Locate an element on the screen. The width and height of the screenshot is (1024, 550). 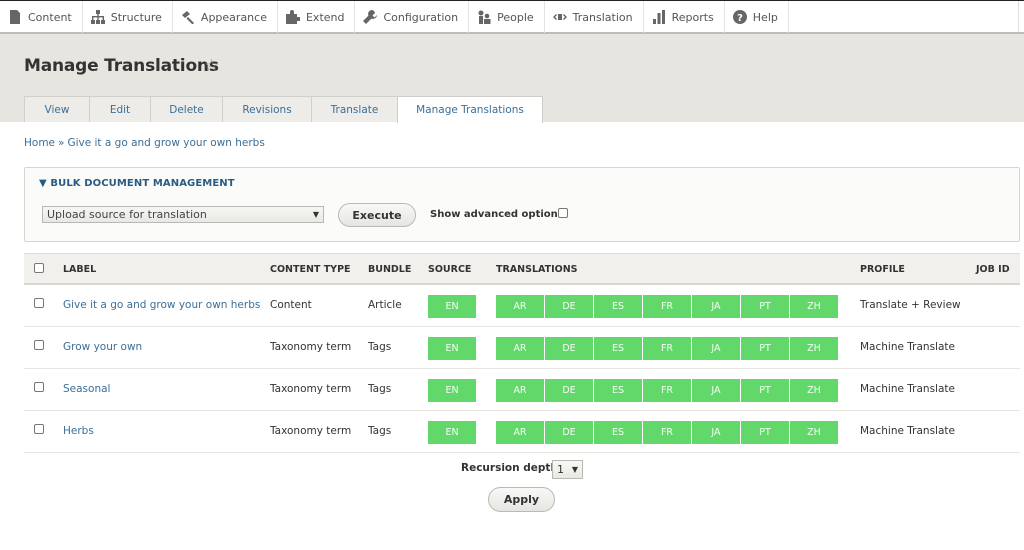
bulk-action-select: Upload source for translation ▼ is located at coordinates (183, 214).